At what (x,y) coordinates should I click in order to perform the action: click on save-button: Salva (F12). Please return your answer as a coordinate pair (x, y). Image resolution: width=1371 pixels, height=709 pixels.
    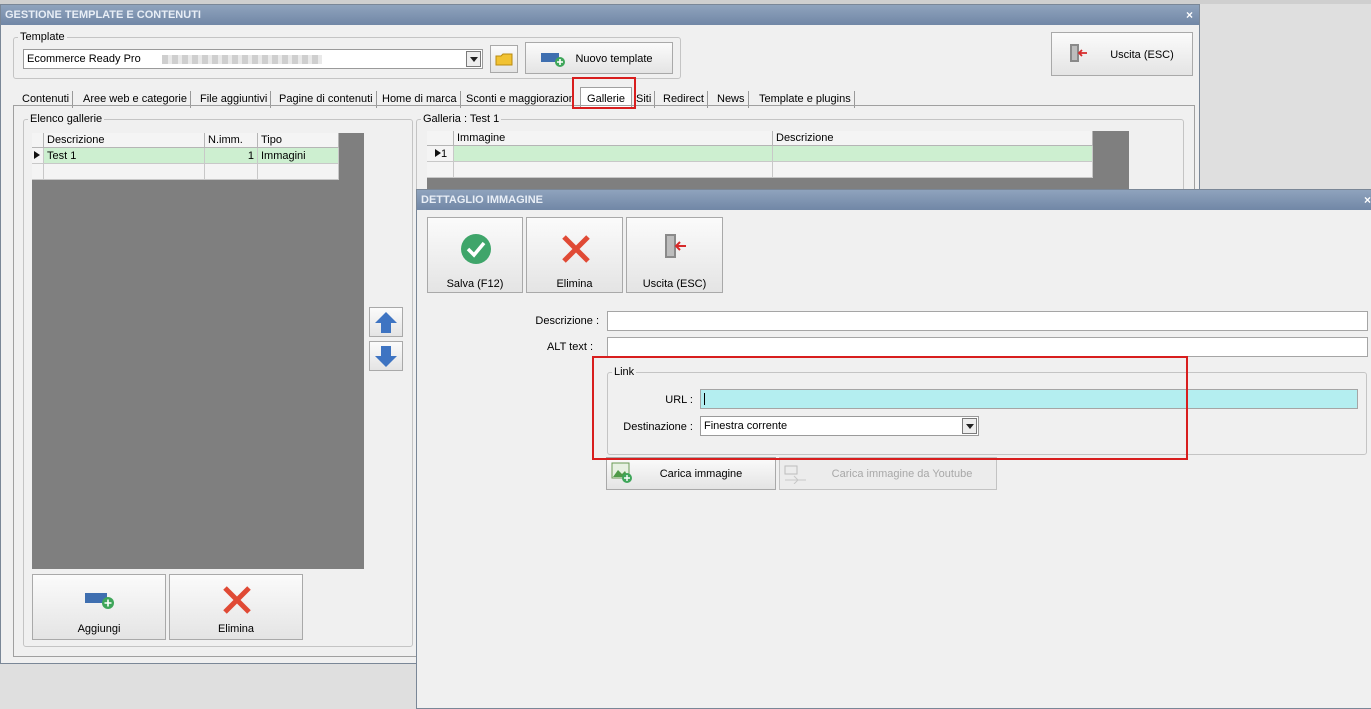
    Looking at the image, I should click on (475, 255).